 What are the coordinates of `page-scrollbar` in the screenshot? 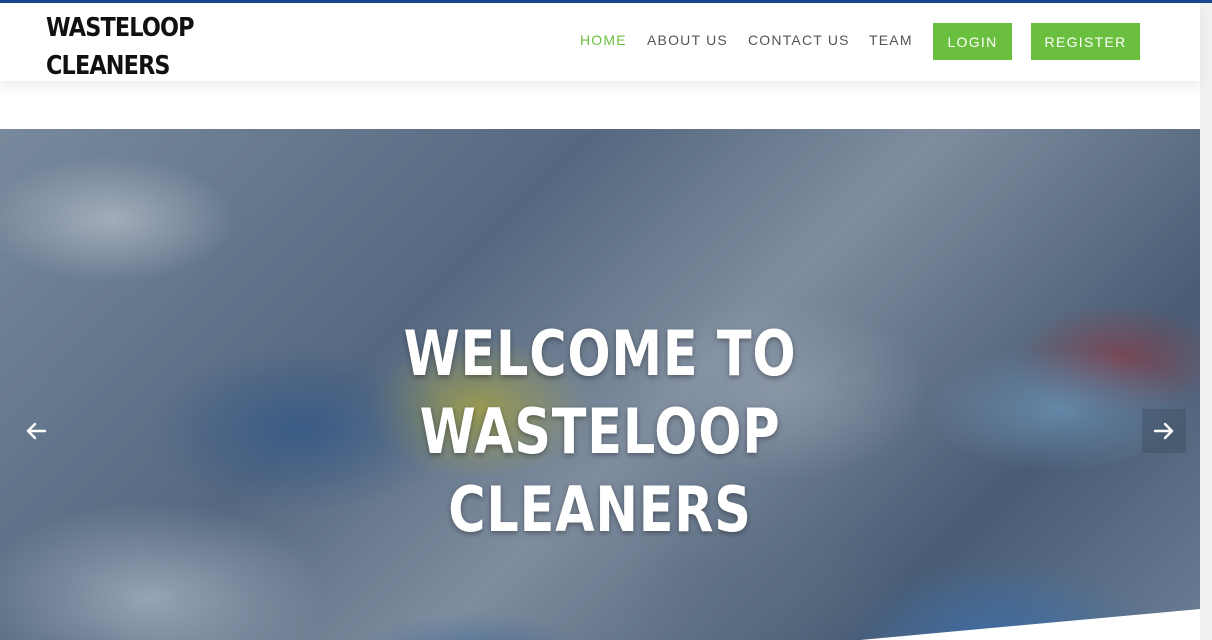 It's located at (1206, 321).